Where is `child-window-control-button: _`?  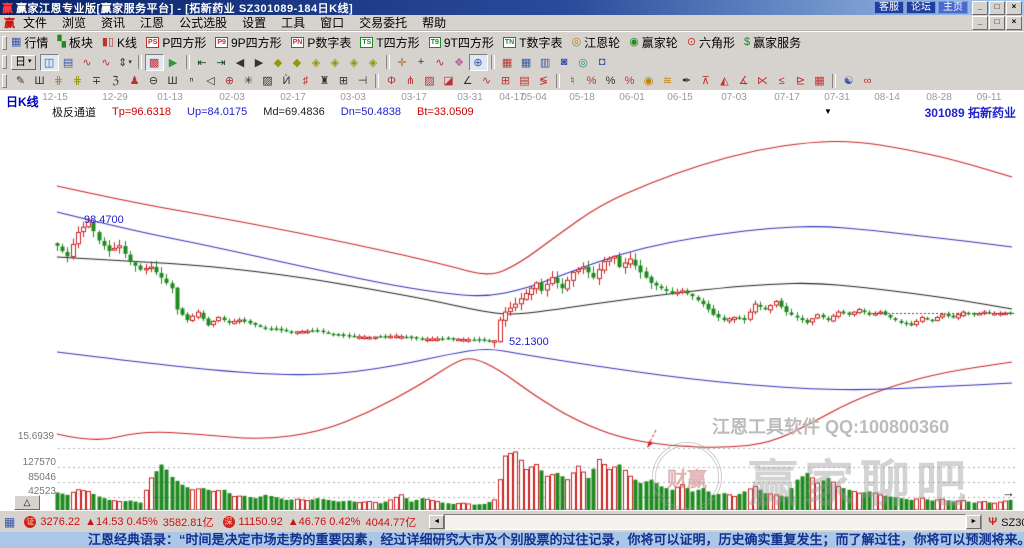 child-window-control-button: _ is located at coordinates (980, 22).